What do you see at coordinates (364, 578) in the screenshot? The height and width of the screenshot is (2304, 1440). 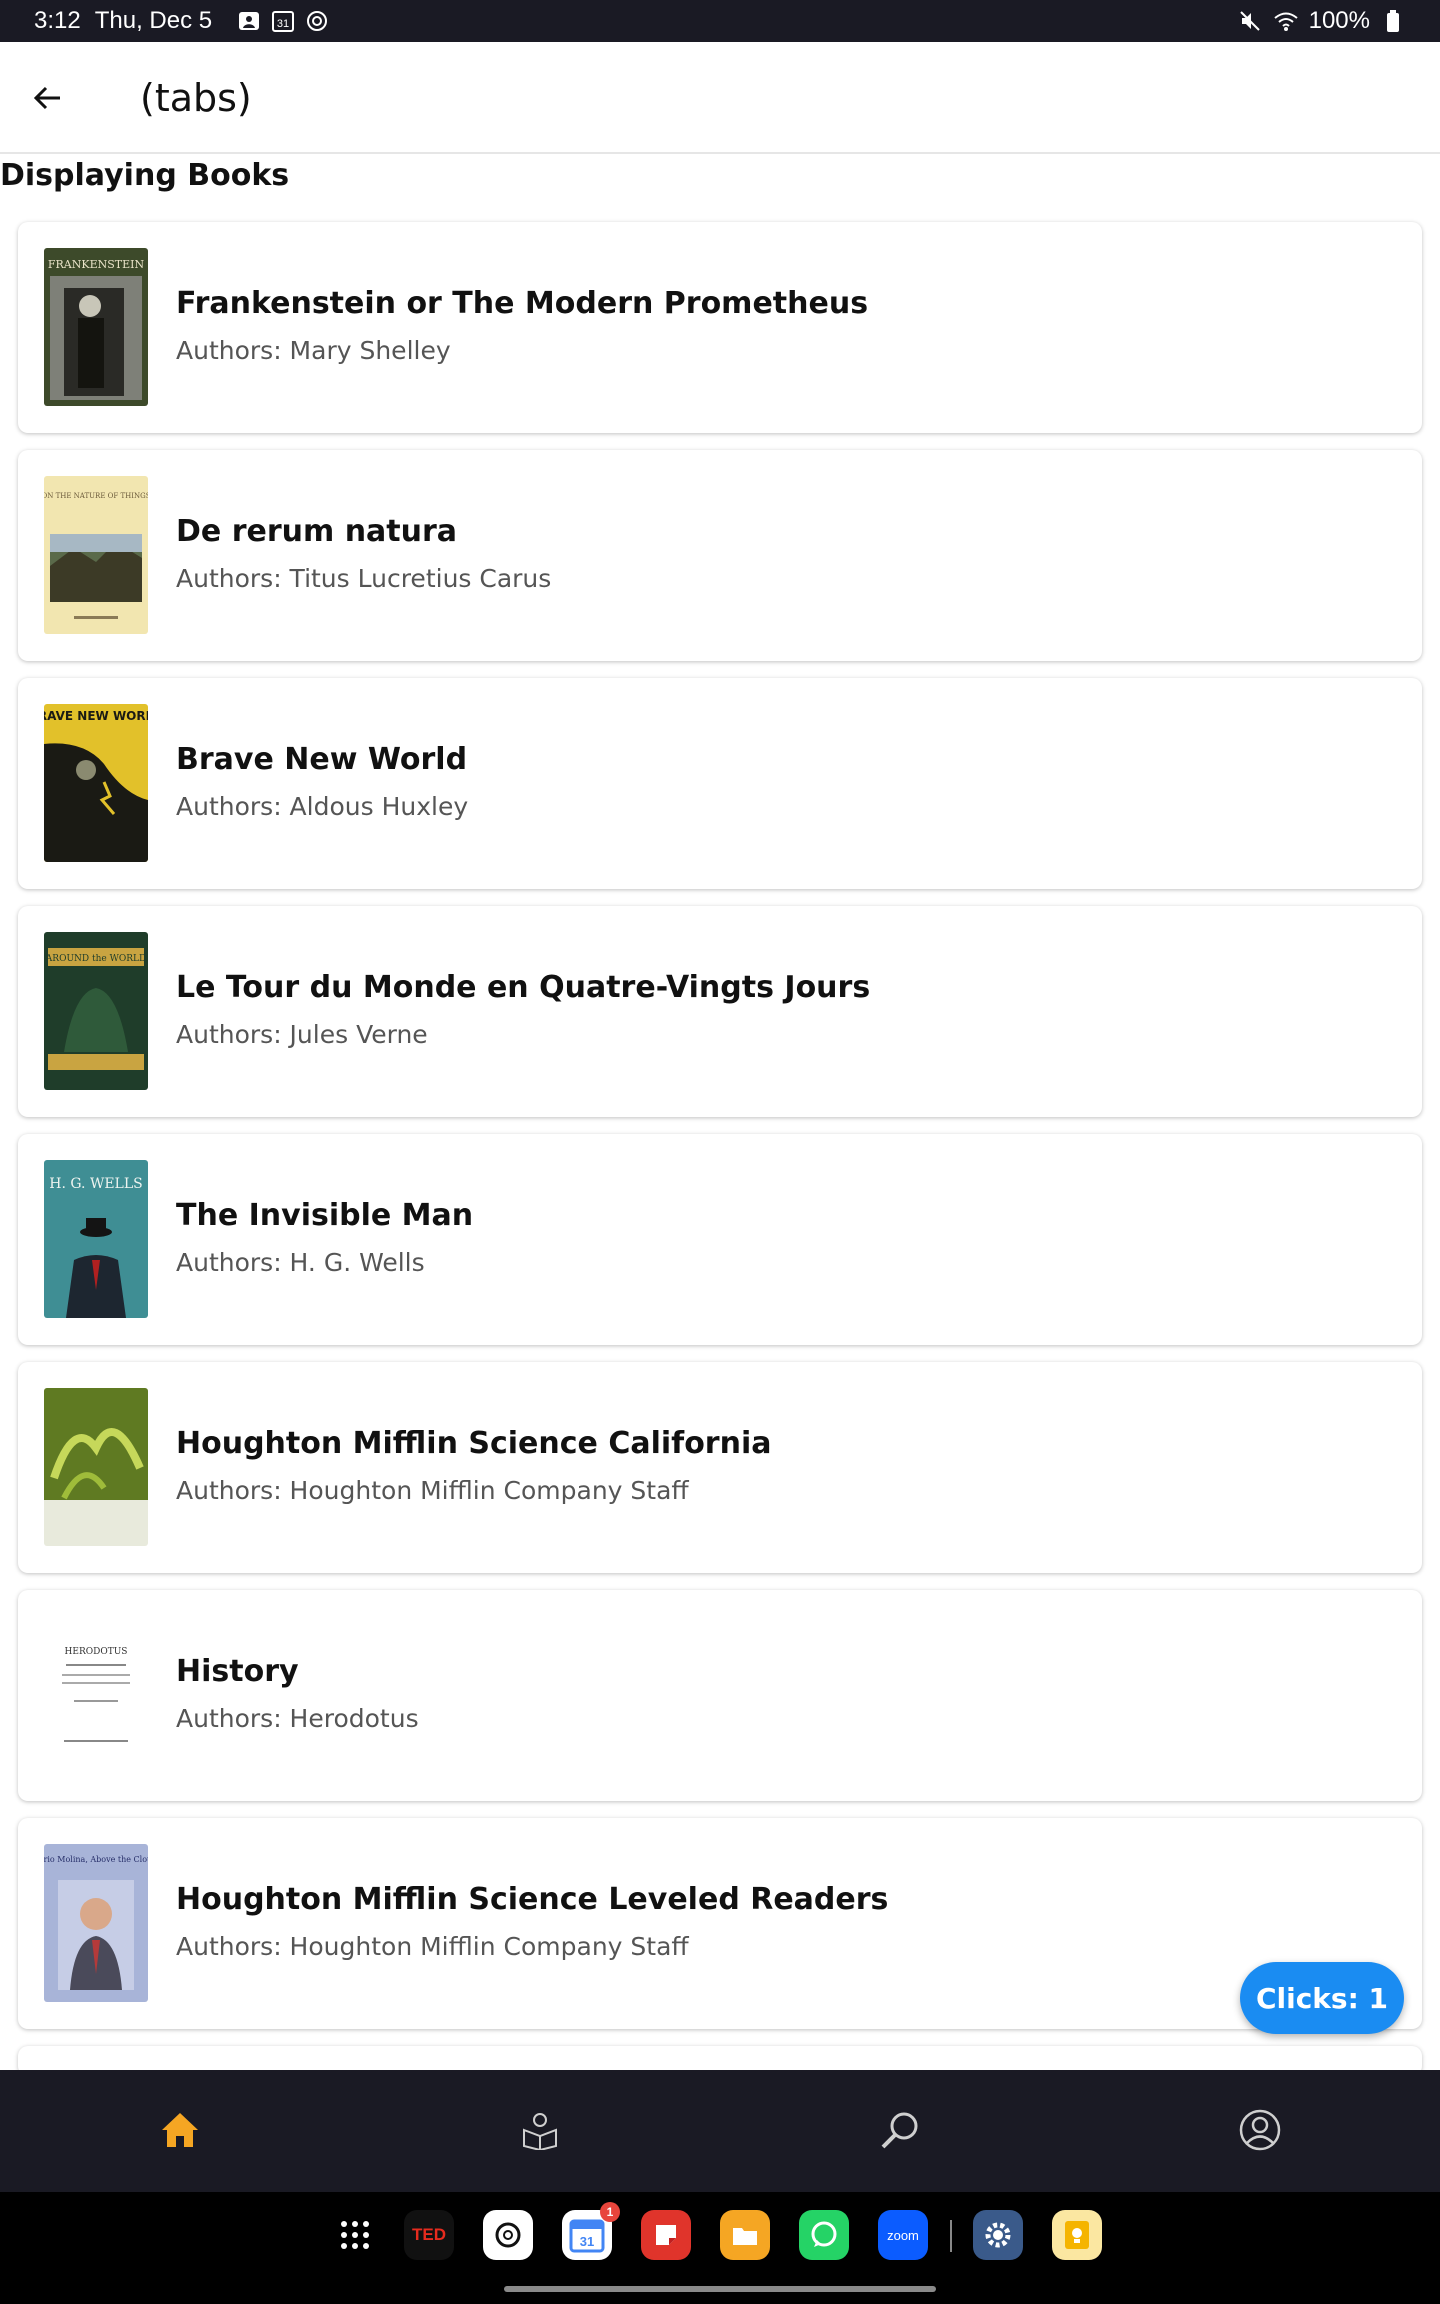 I see `book-authors: Authors: Titus Lucretius Carus` at bounding box center [364, 578].